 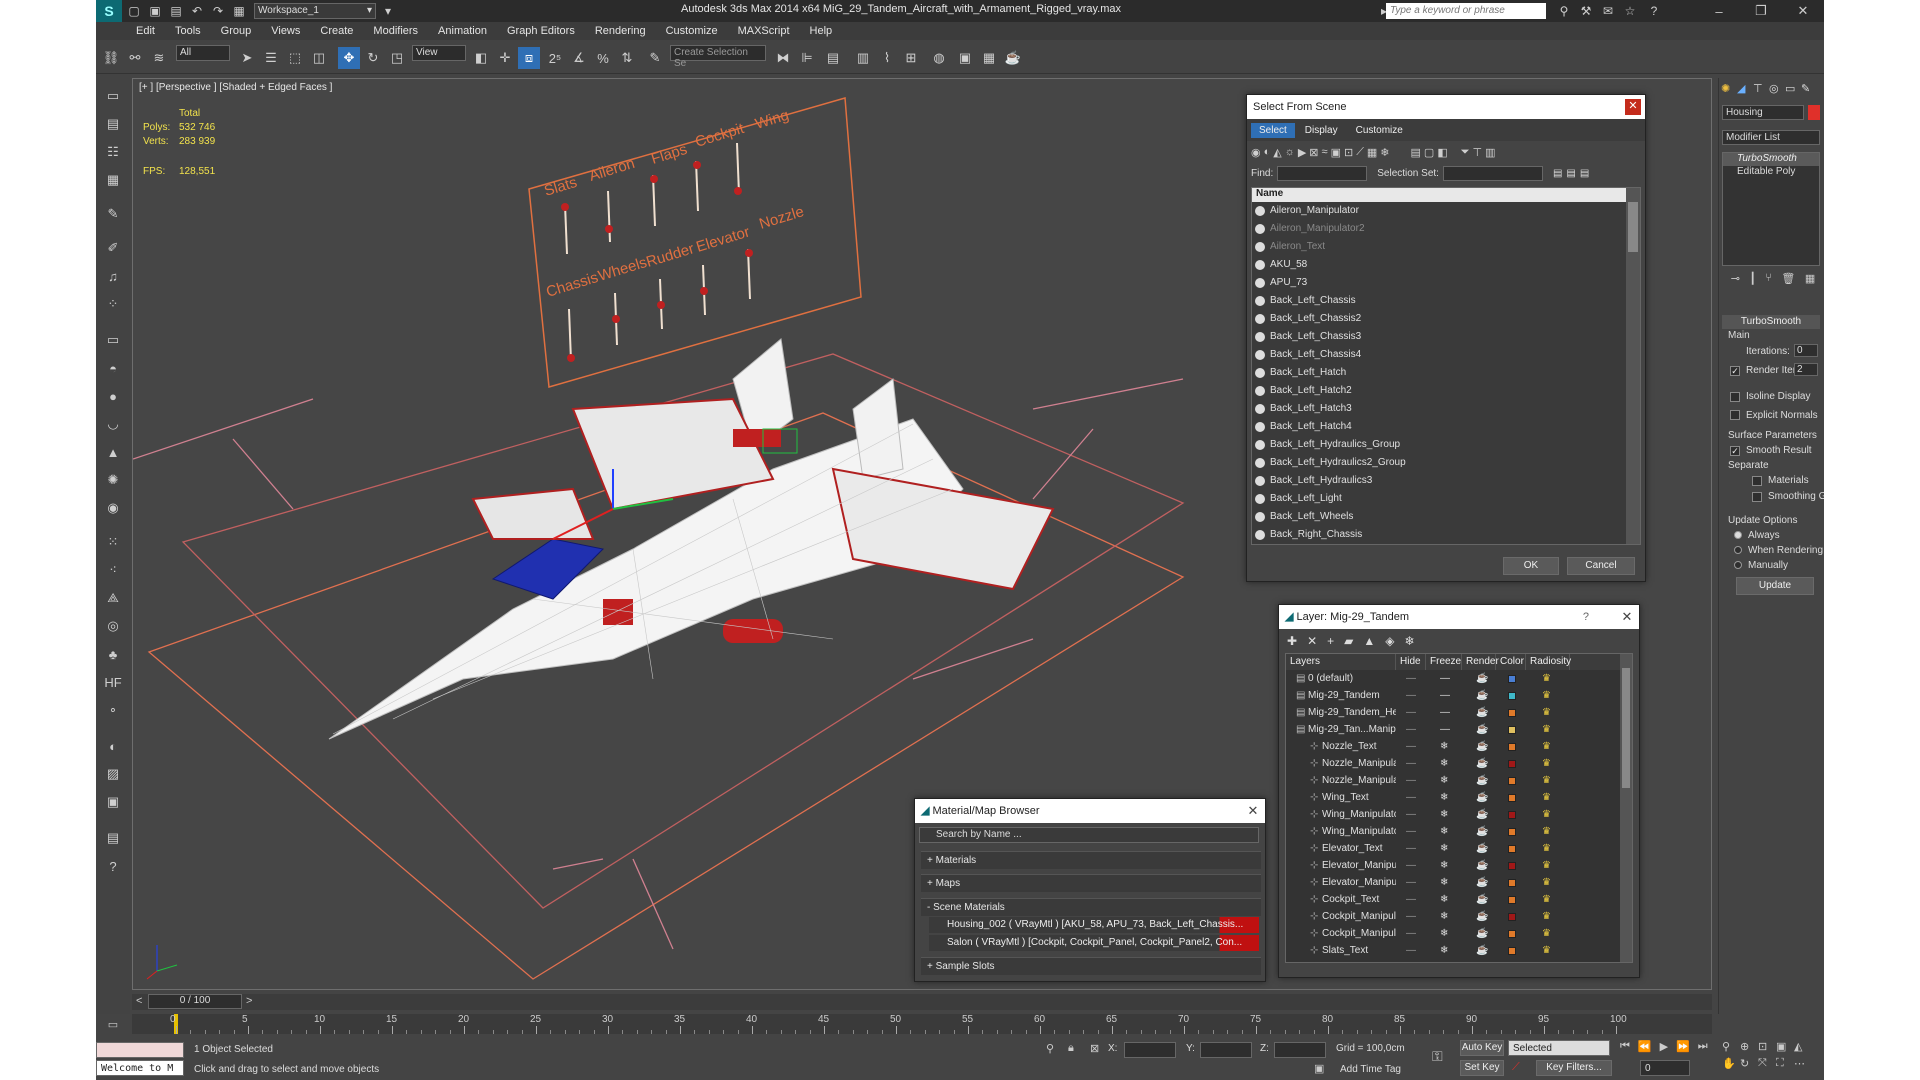 I want to click on select-all-icon: ▤, so click(x=1416, y=152).